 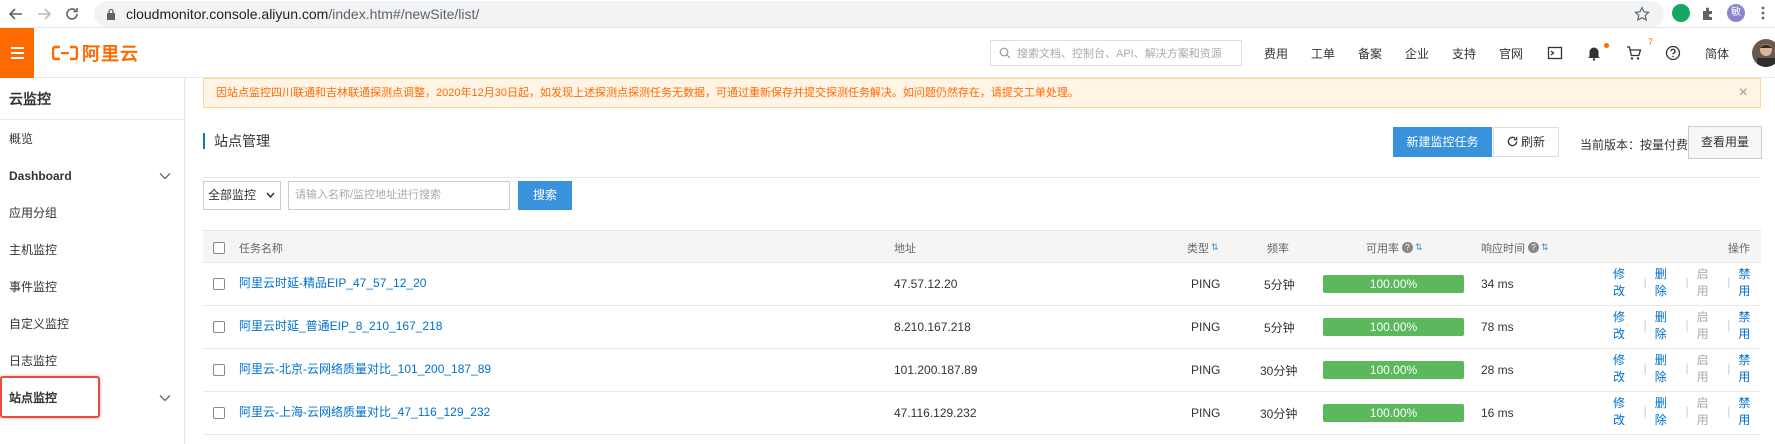 I want to click on nav-enterprise: 企业, so click(x=1417, y=53).